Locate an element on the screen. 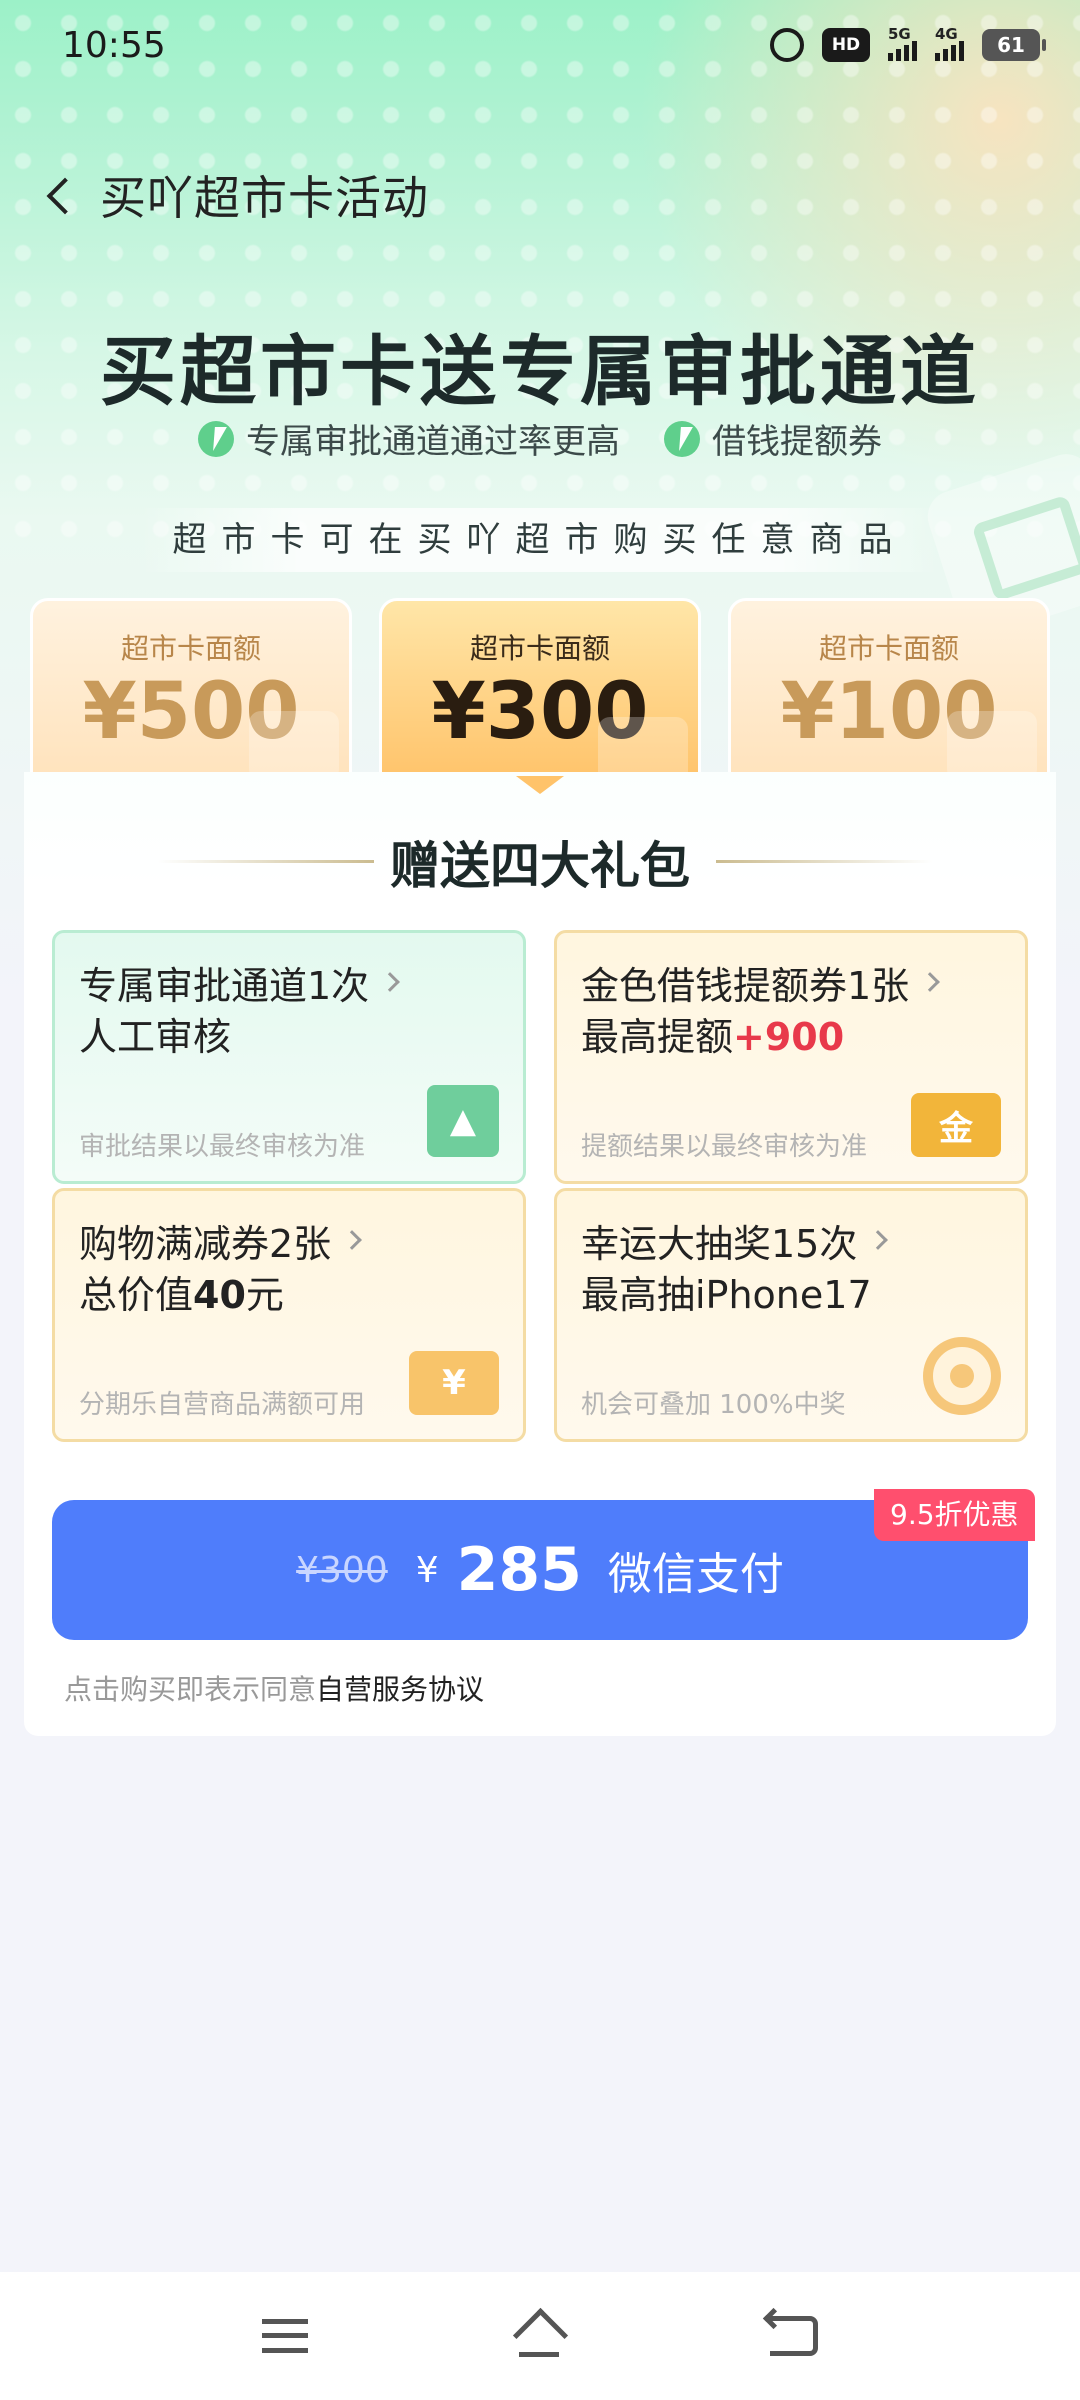 Image resolution: width=1080 pixels, height=2400 pixels. feature-item: 借钱提额券 is located at coordinates (773, 438).